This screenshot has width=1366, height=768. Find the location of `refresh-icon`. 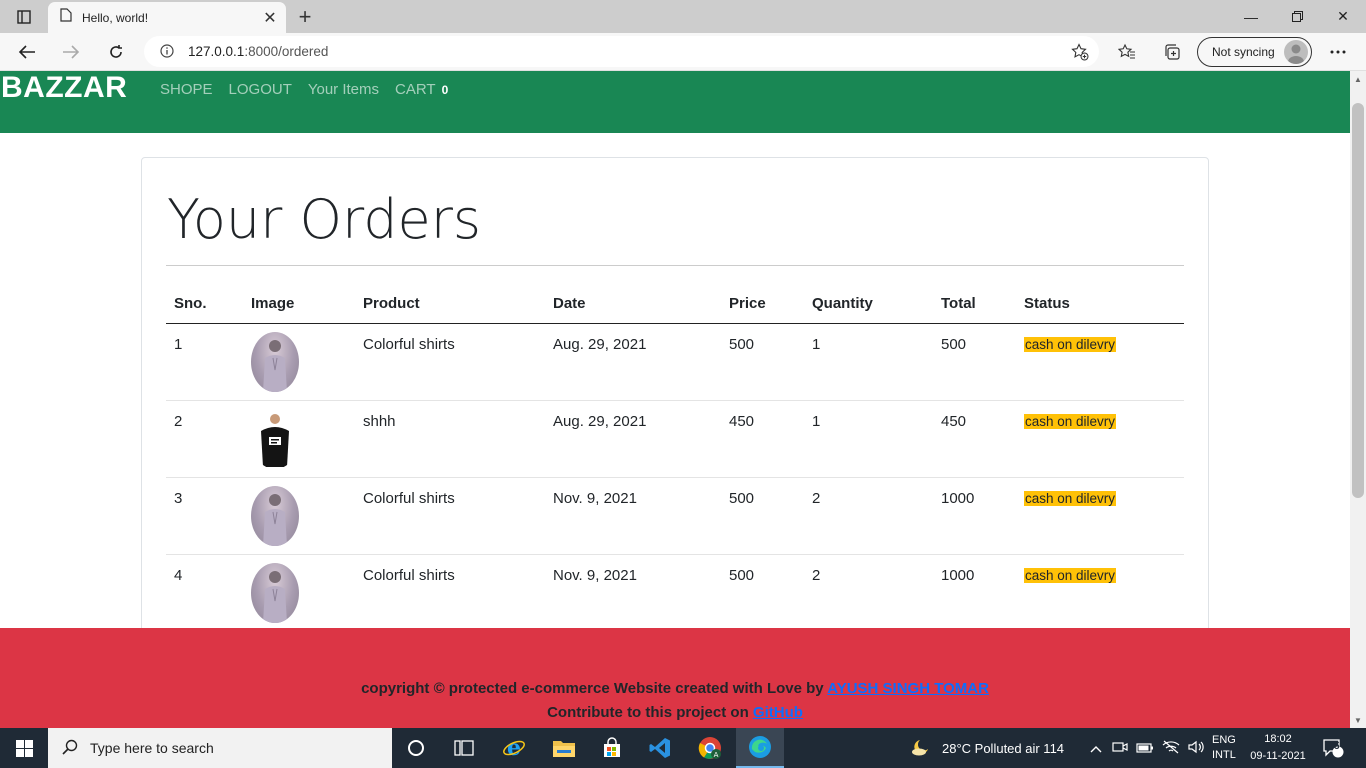

refresh-icon is located at coordinates (116, 52).